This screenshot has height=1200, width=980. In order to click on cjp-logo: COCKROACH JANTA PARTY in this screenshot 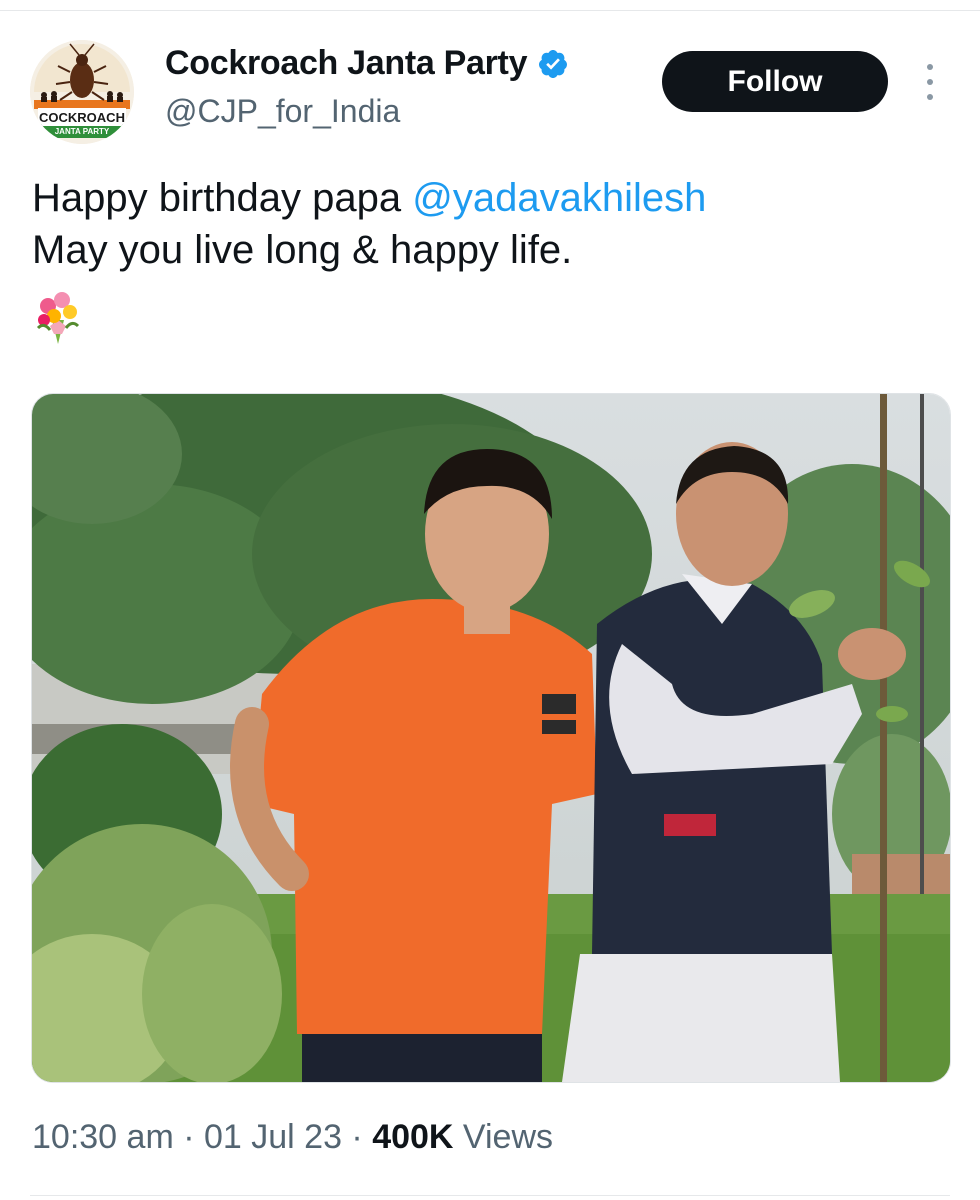, I will do `click(82, 92)`.